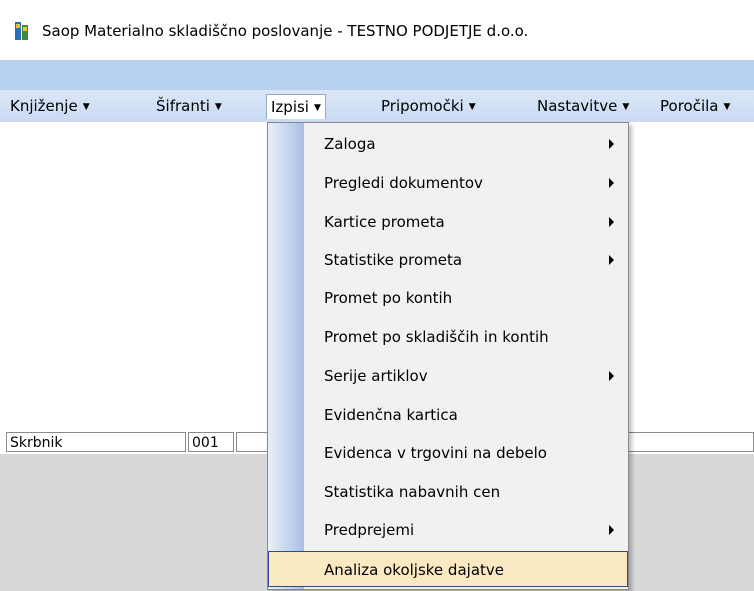 The image size is (754, 591). I want to click on menu-item-label: Promet po kontih, so click(388, 298).